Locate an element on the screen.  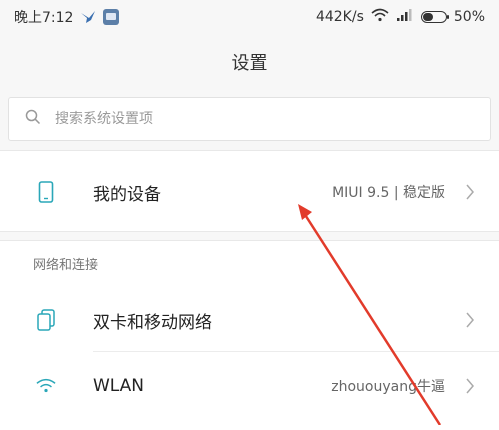
battery-percent: 50% is located at coordinates (469, 17).